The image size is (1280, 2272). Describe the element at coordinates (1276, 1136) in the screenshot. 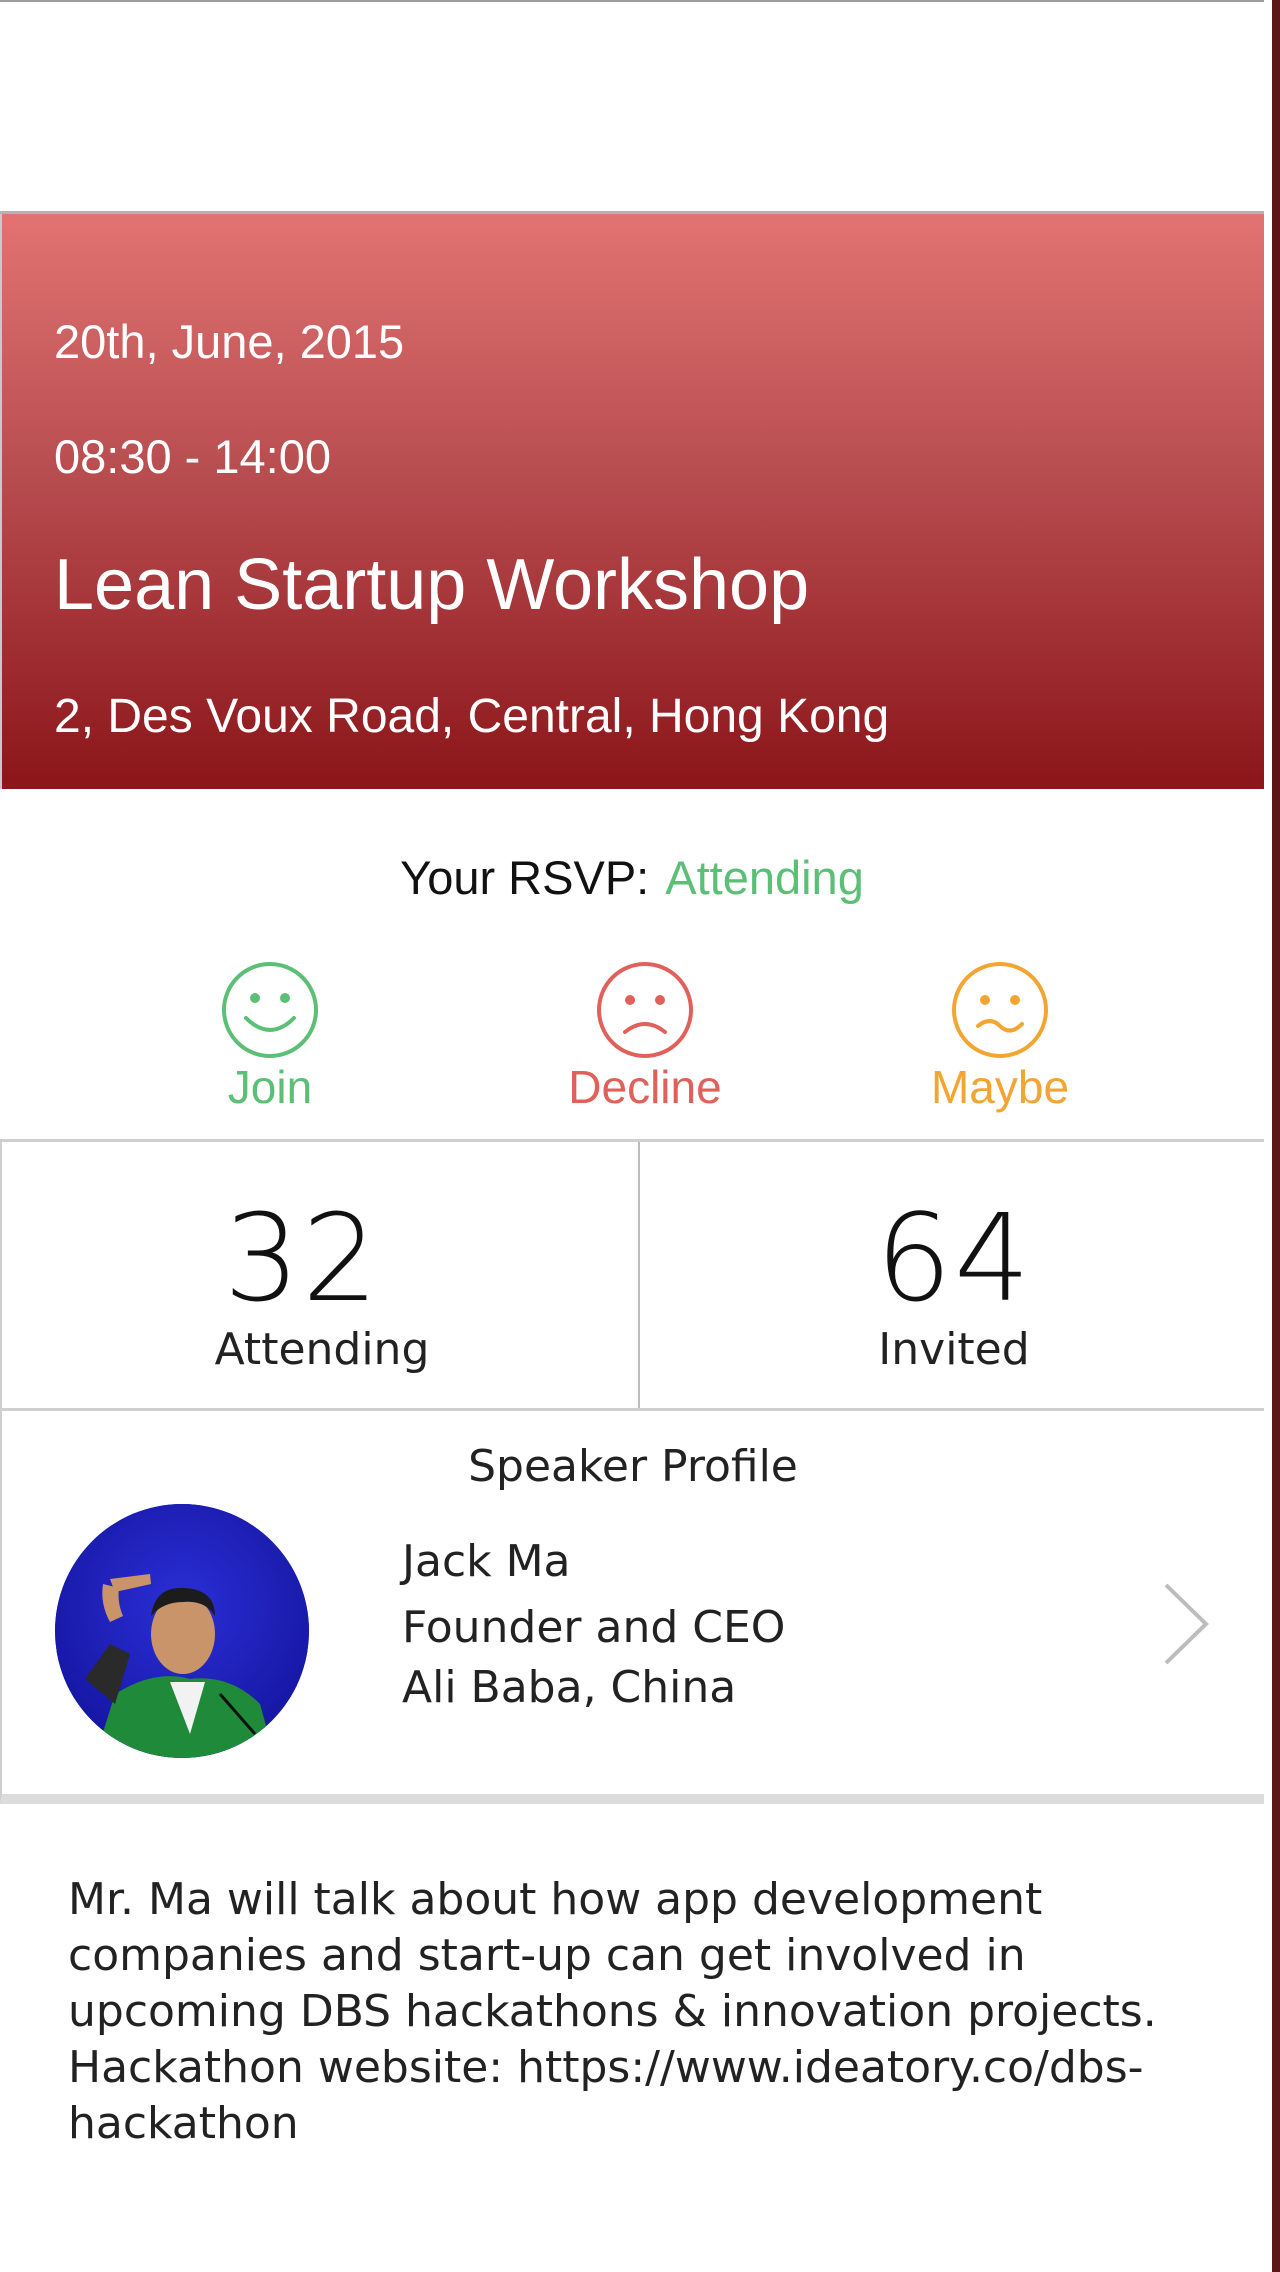

I see `side-strip` at that location.